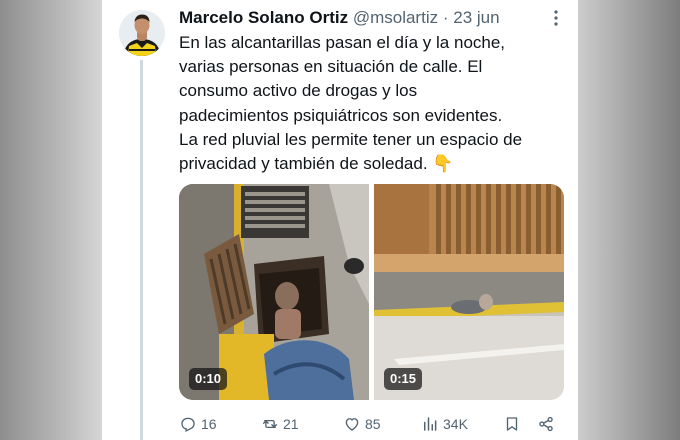 The image size is (680, 440). I want to click on tweet-text-line: privacidad y también de soledad. 👇, so click(316, 164).